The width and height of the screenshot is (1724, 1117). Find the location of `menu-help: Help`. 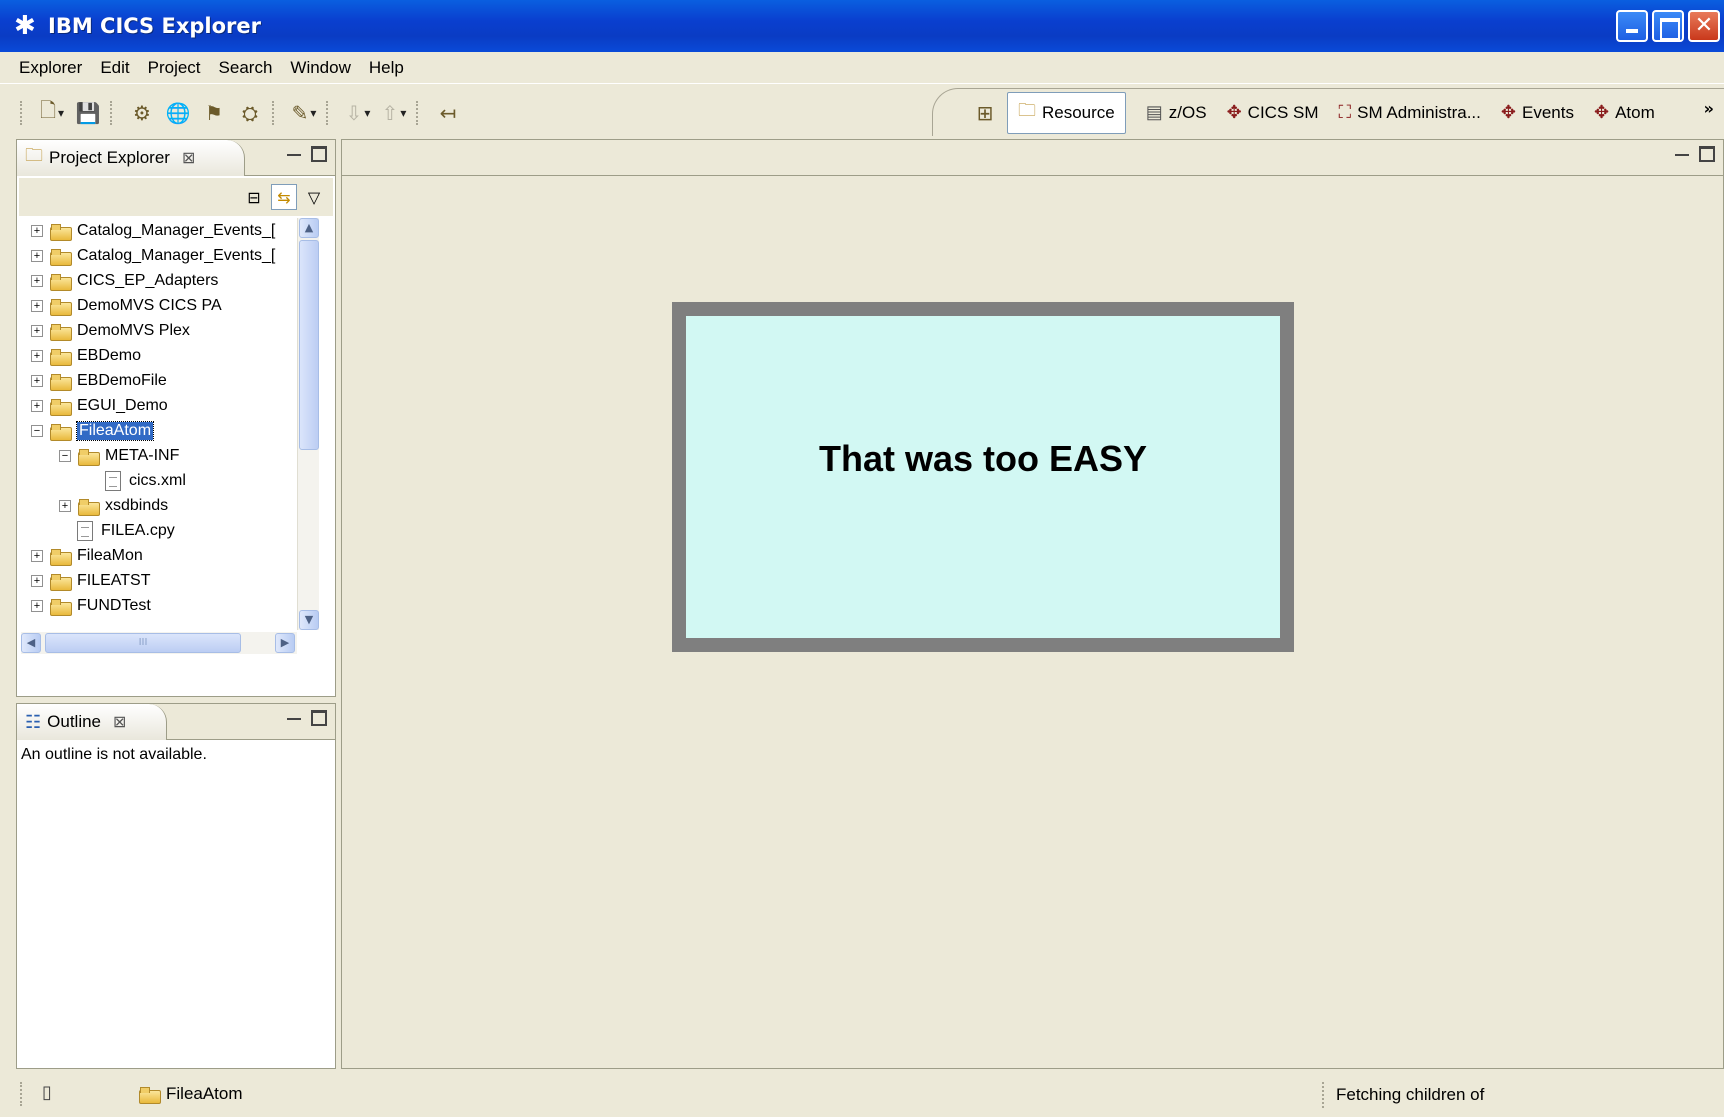

menu-help: Help is located at coordinates (386, 68).